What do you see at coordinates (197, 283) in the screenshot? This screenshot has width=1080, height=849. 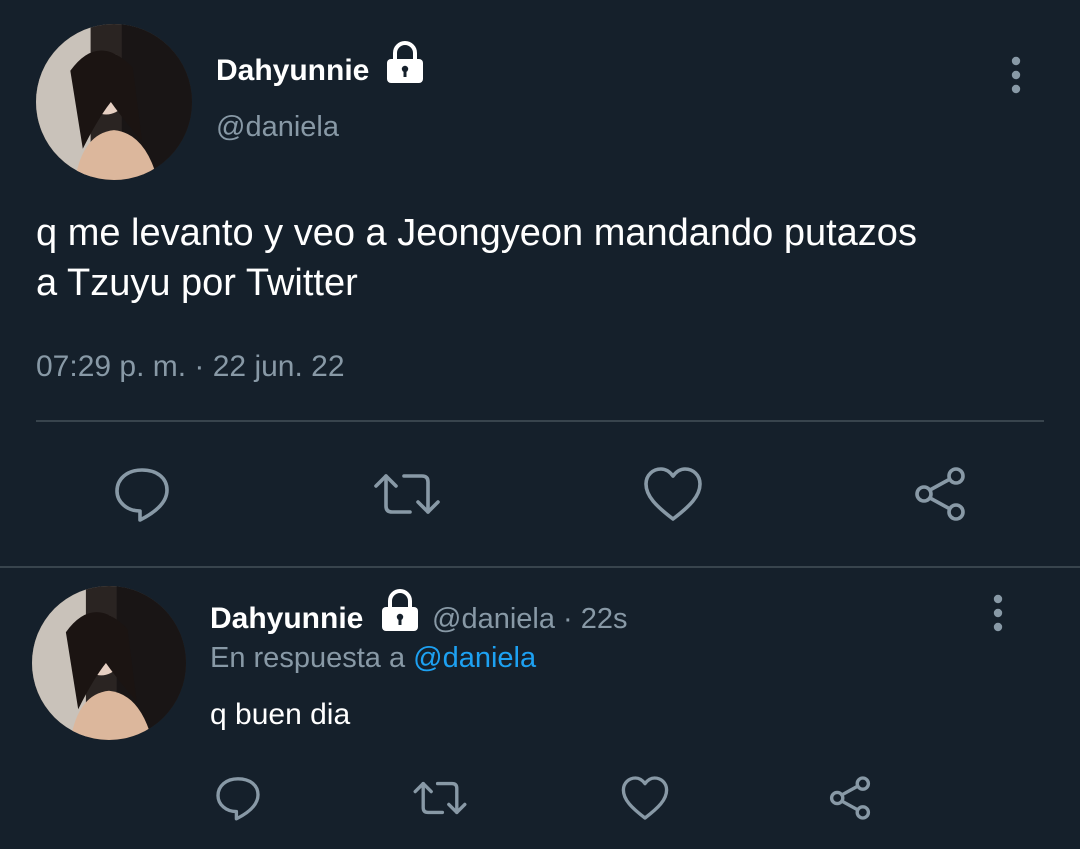 I see `tweet-text-line: a Tzuyu por Twitter` at bounding box center [197, 283].